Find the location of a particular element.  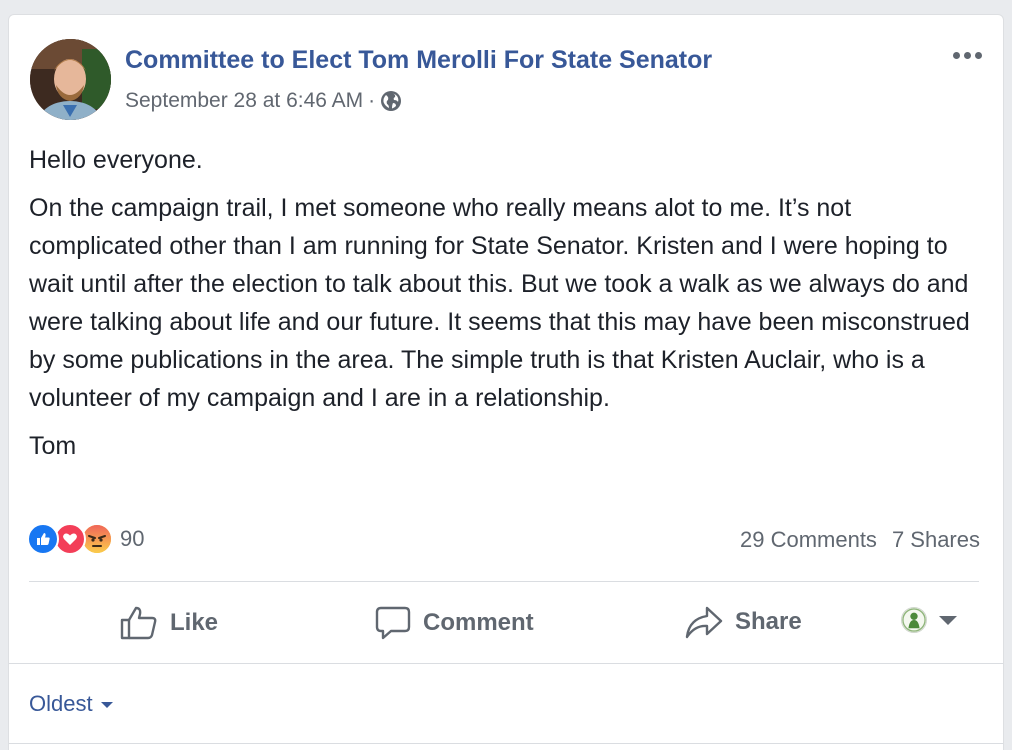

share-arrow-icon is located at coordinates (704, 622).